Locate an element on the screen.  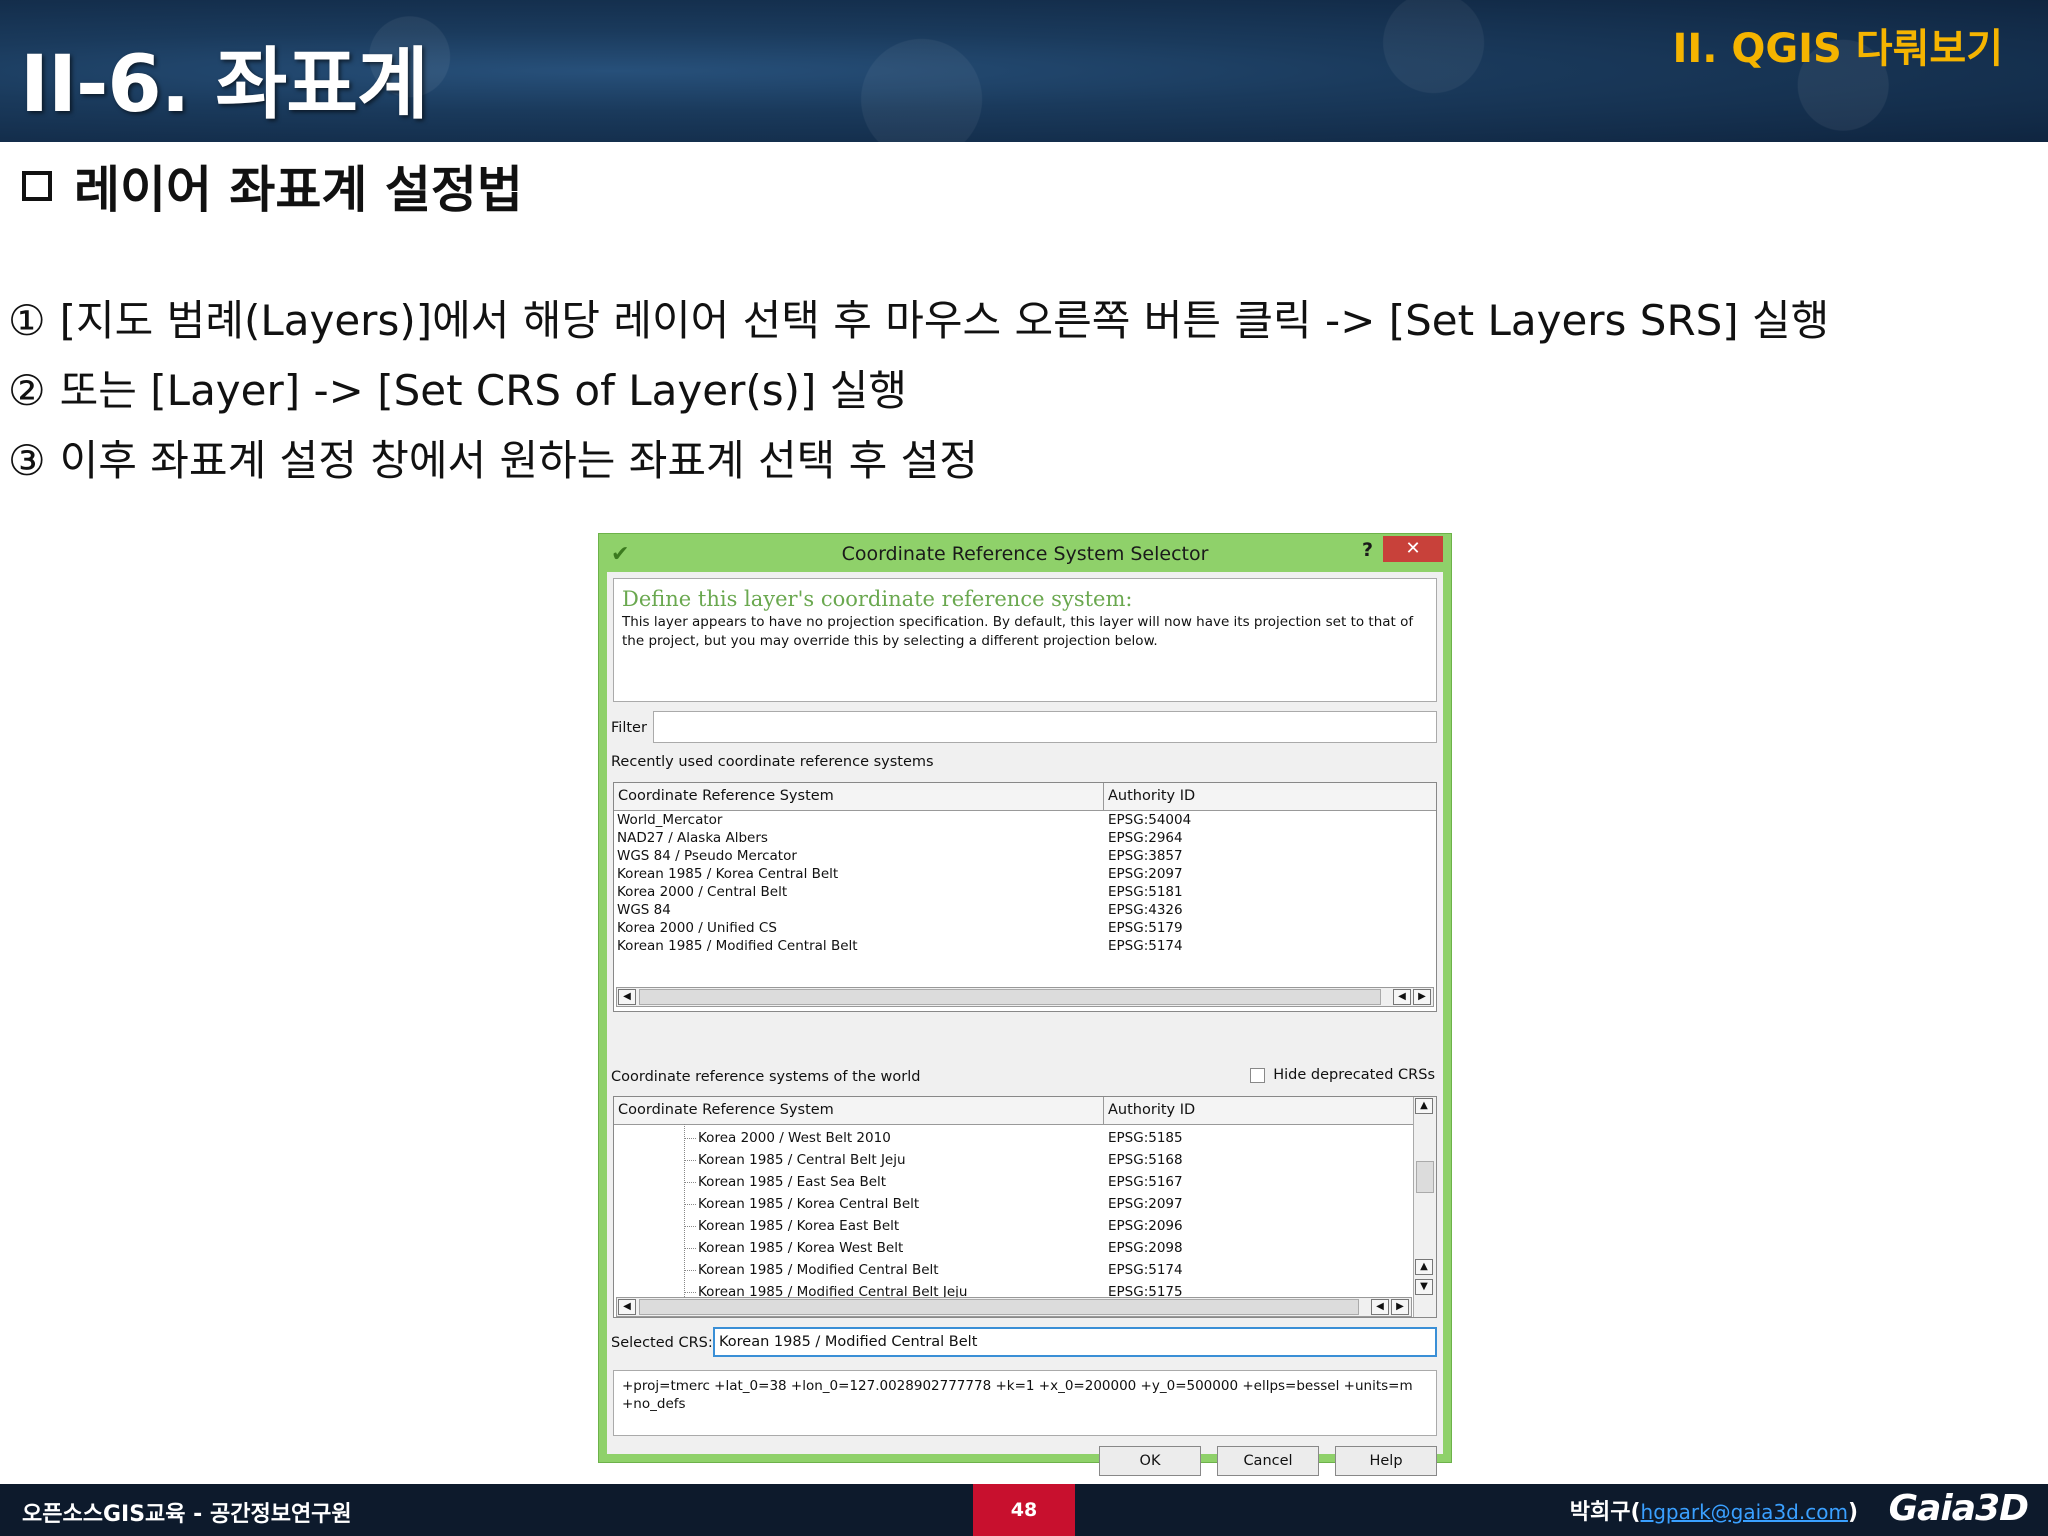
author-email-link: hgpark@gaia3d.com is located at coordinates (1744, 1512).